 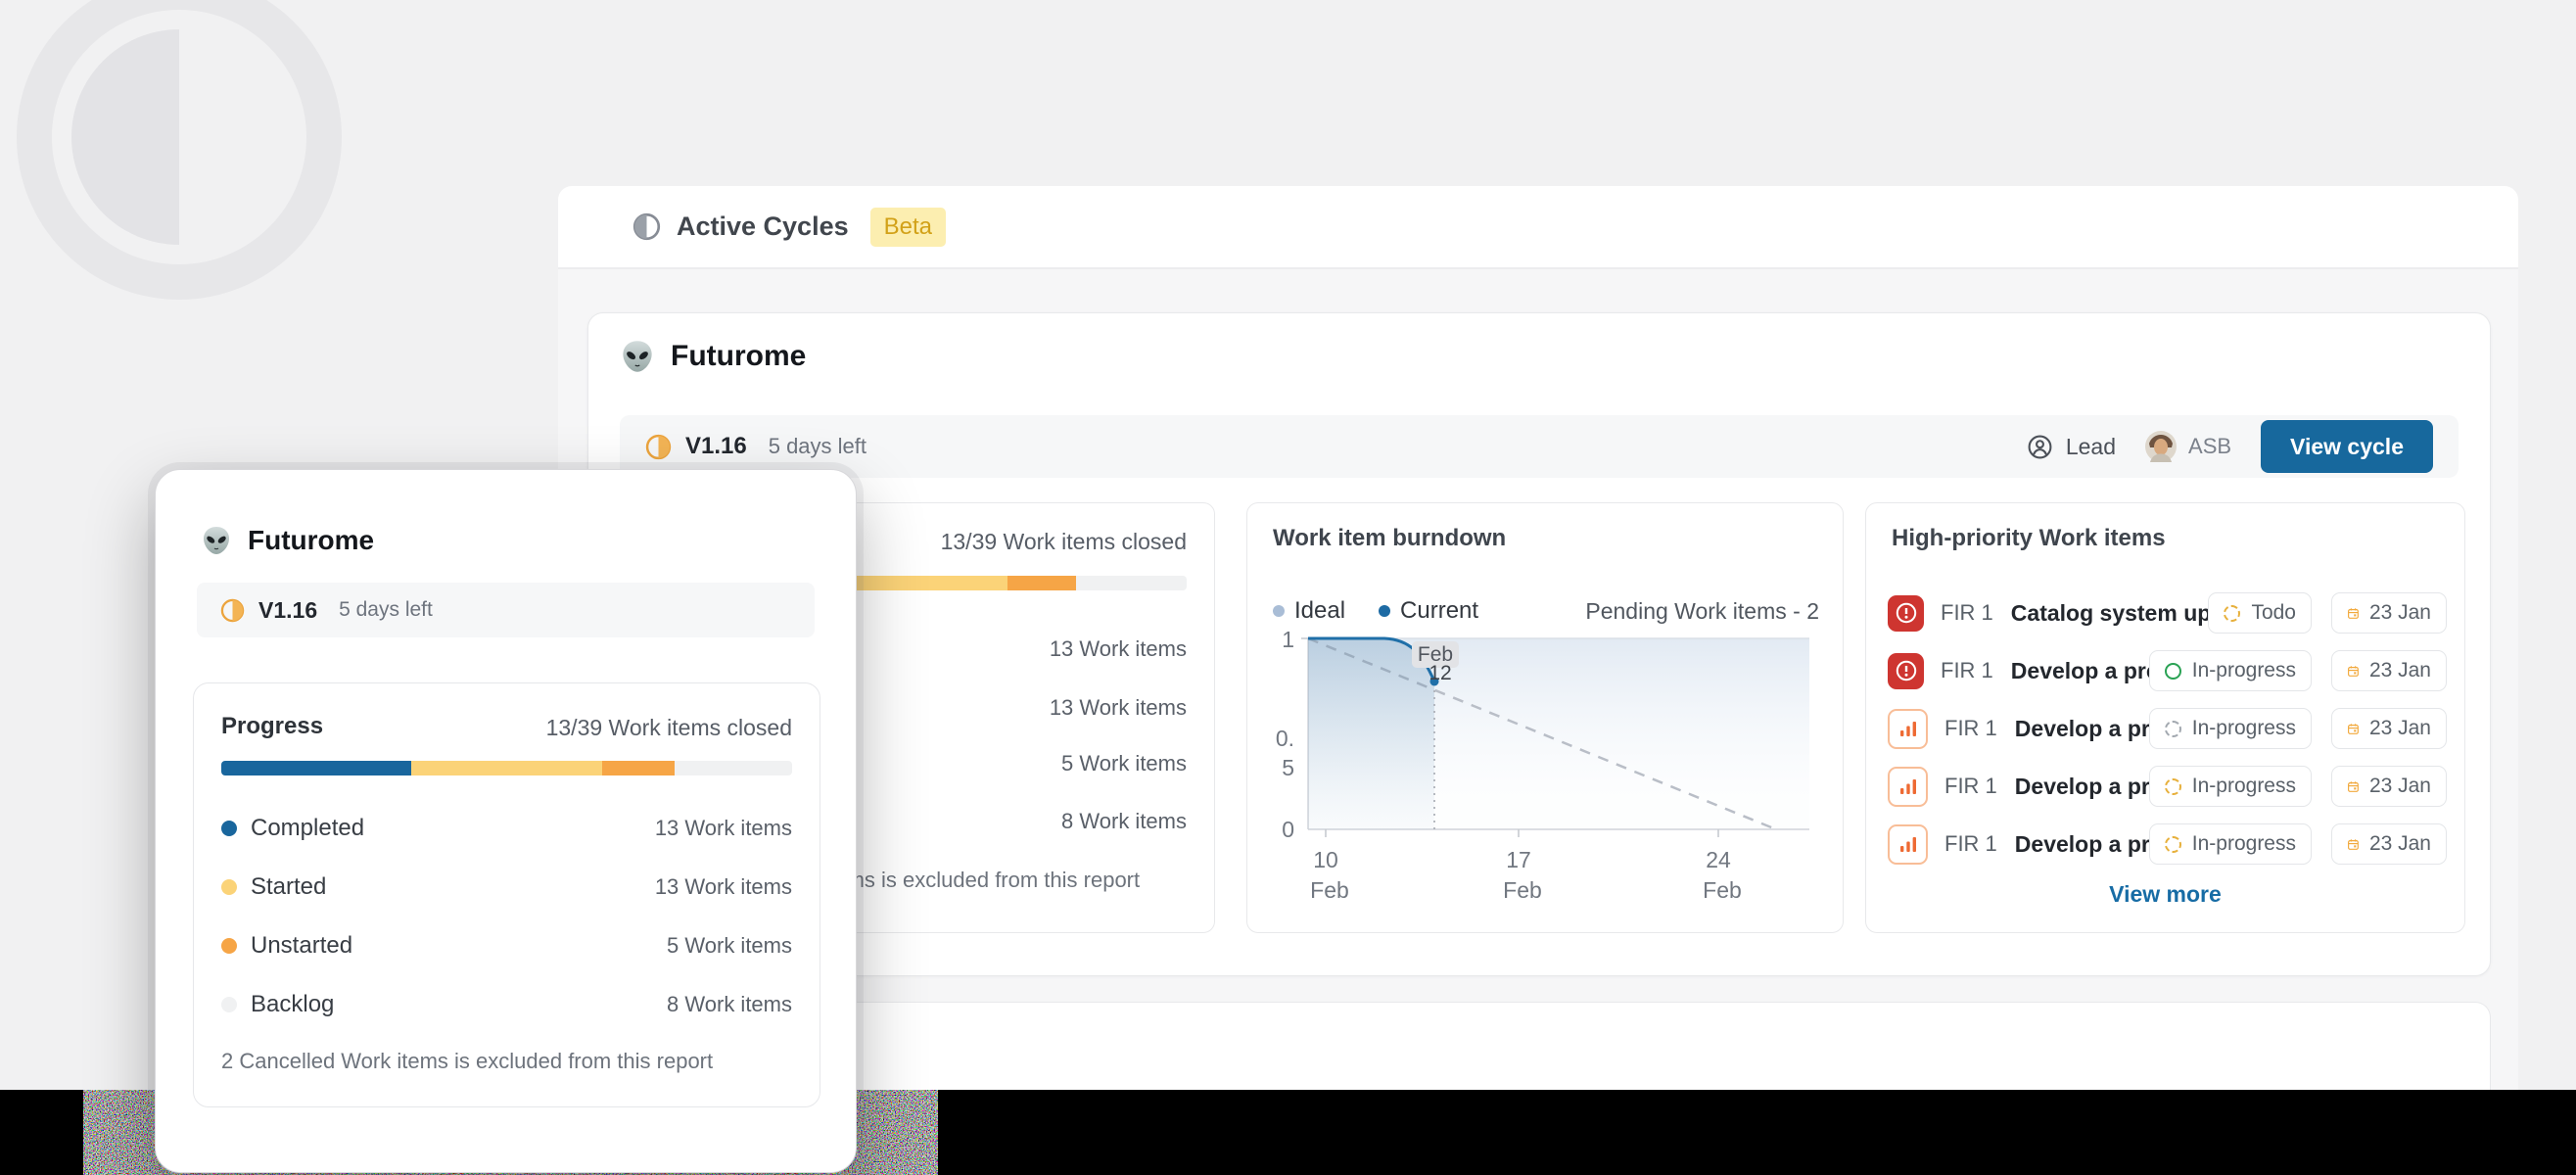 What do you see at coordinates (217, 540) in the screenshot?
I see `alien-emoji-icon` at bounding box center [217, 540].